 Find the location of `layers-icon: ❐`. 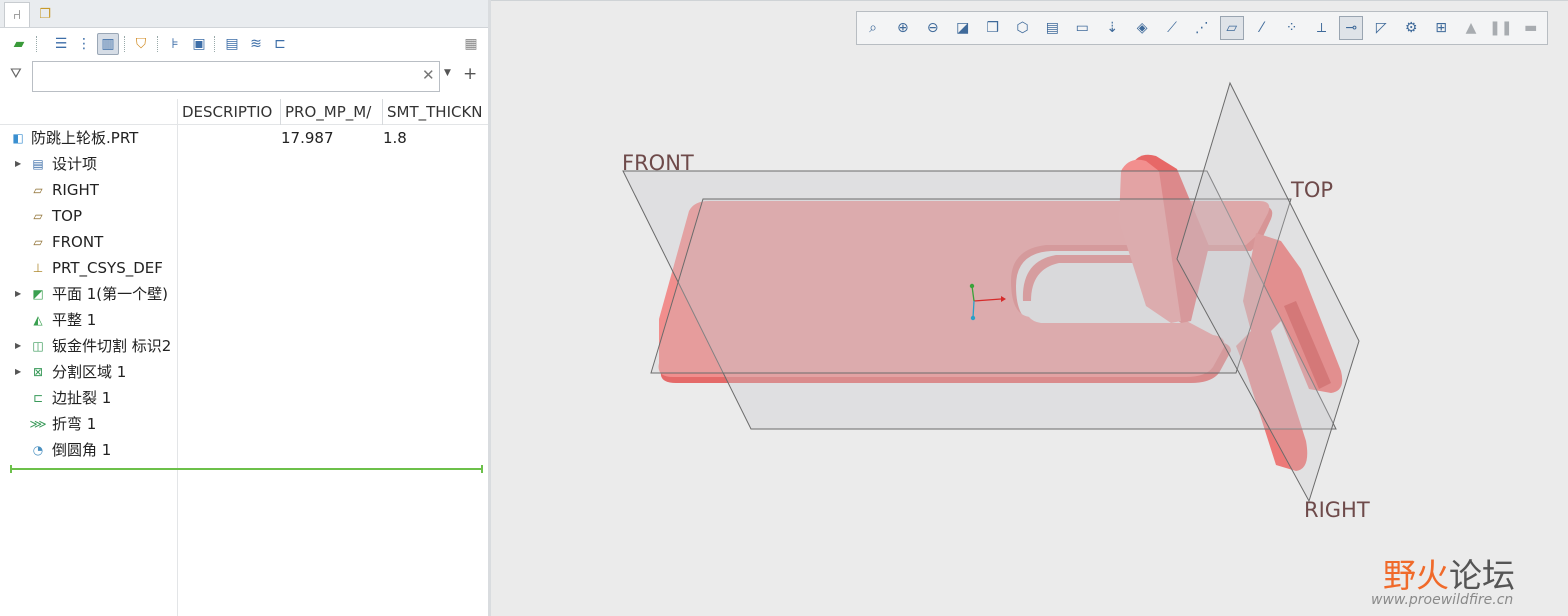

layers-icon: ❐ is located at coordinates (45, 14).